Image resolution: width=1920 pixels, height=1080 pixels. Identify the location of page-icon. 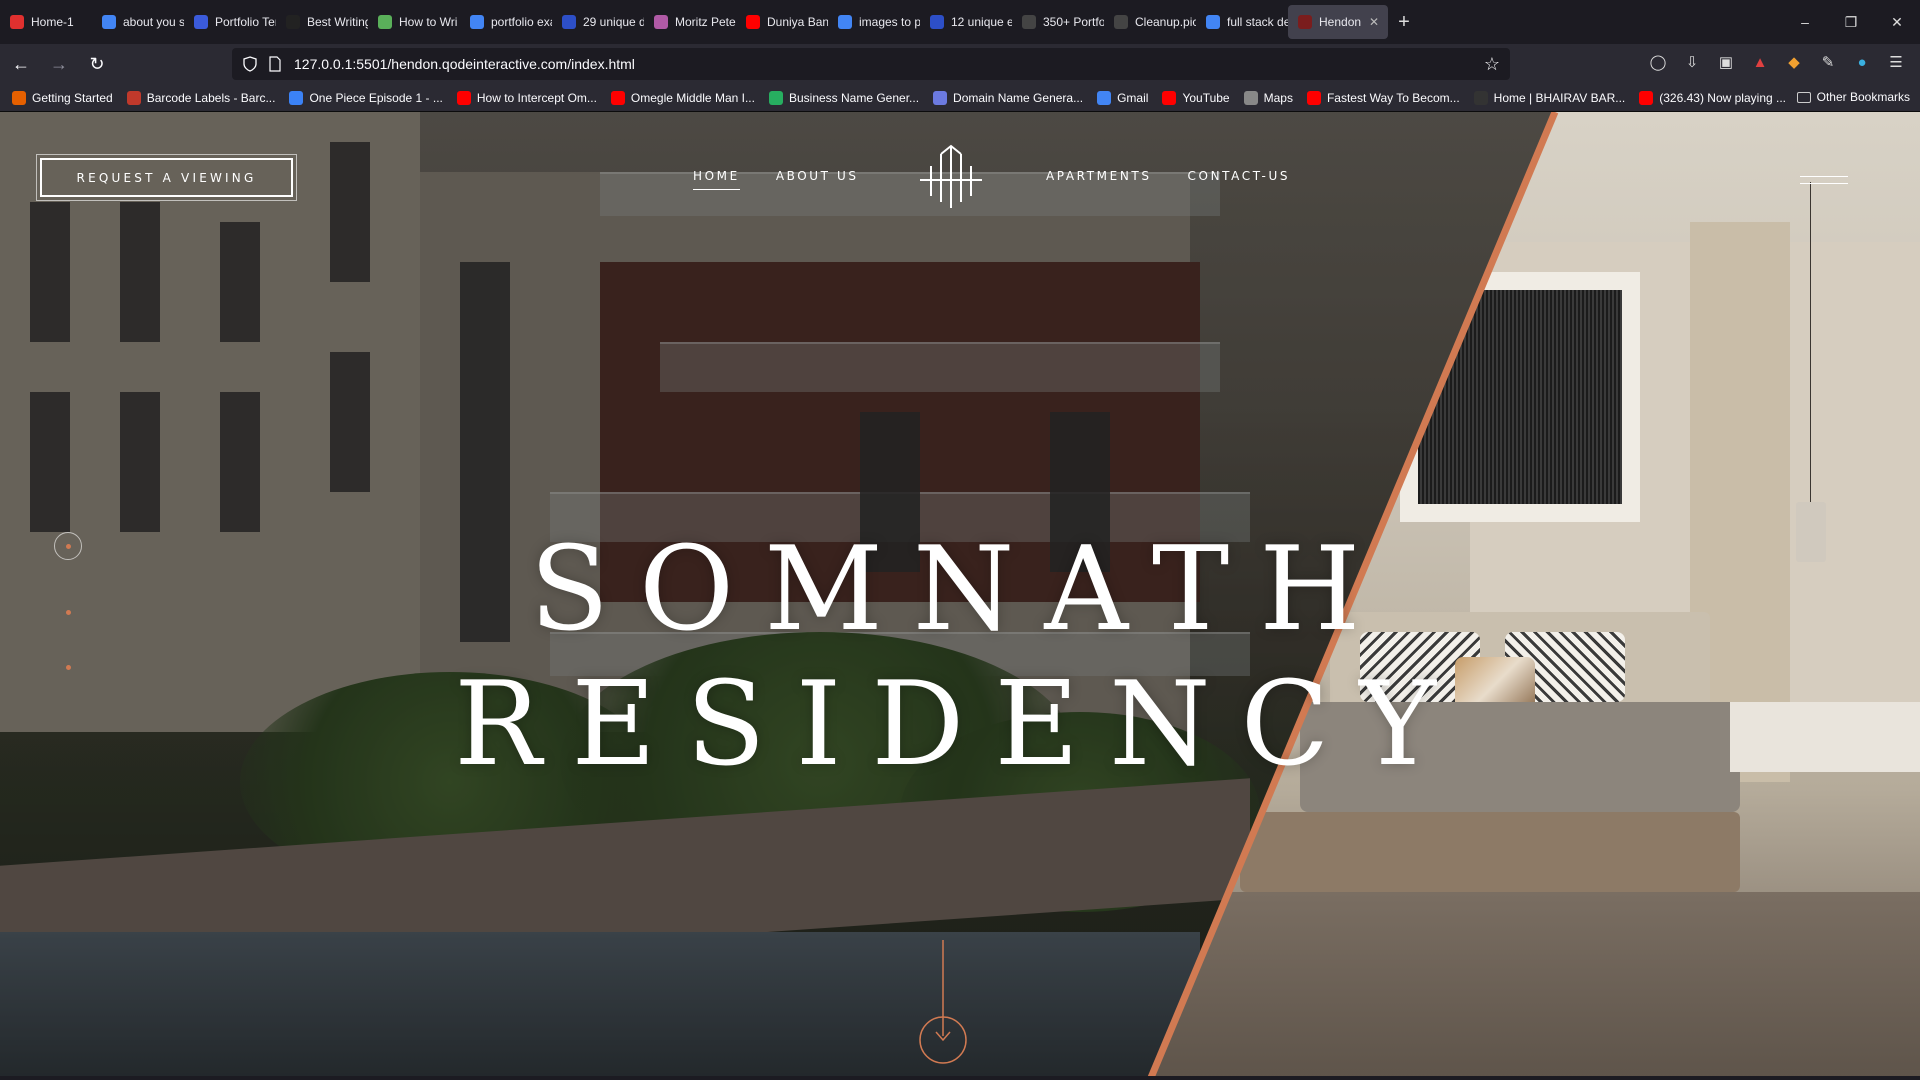
(1121, 22).